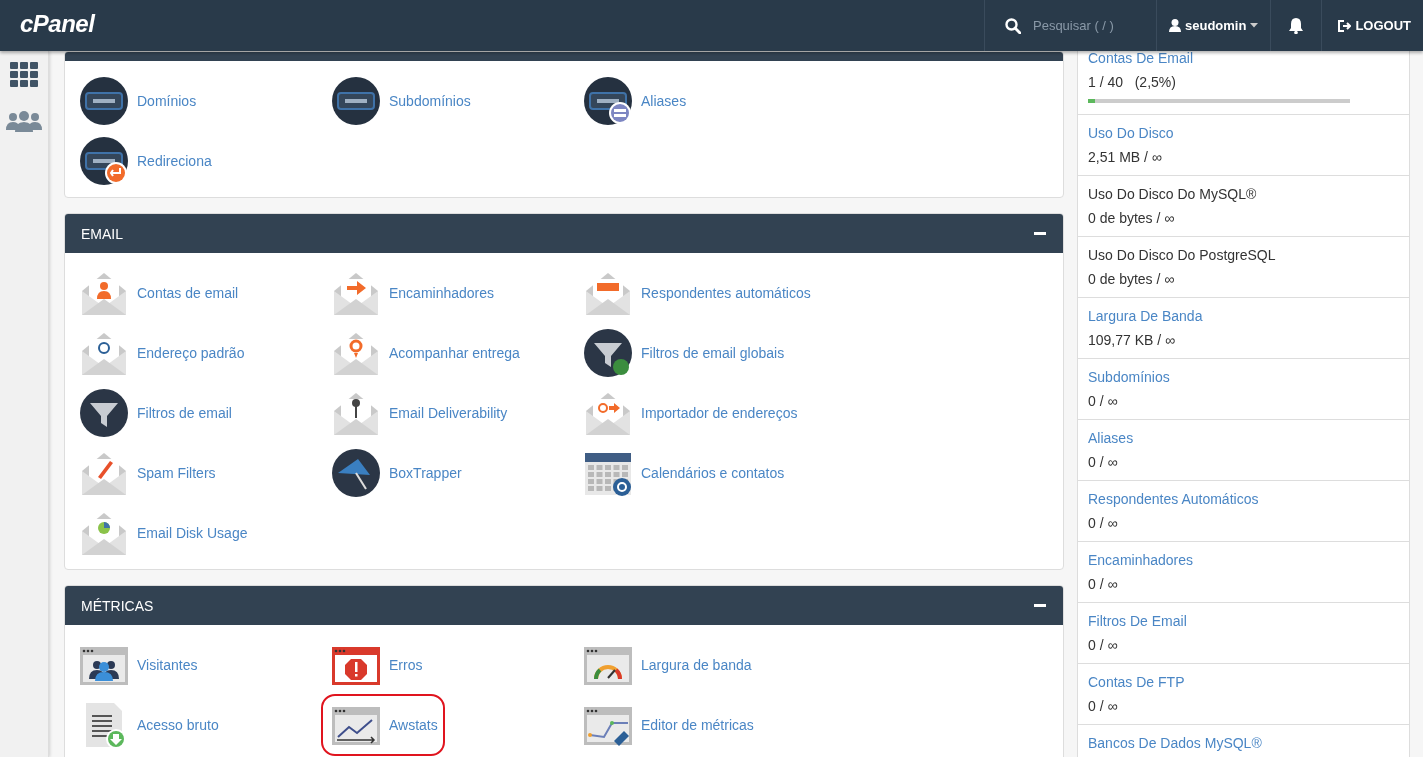  Describe the element at coordinates (492, 25) in the screenshot. I see `cpanel-logo: cPanel` at that location.